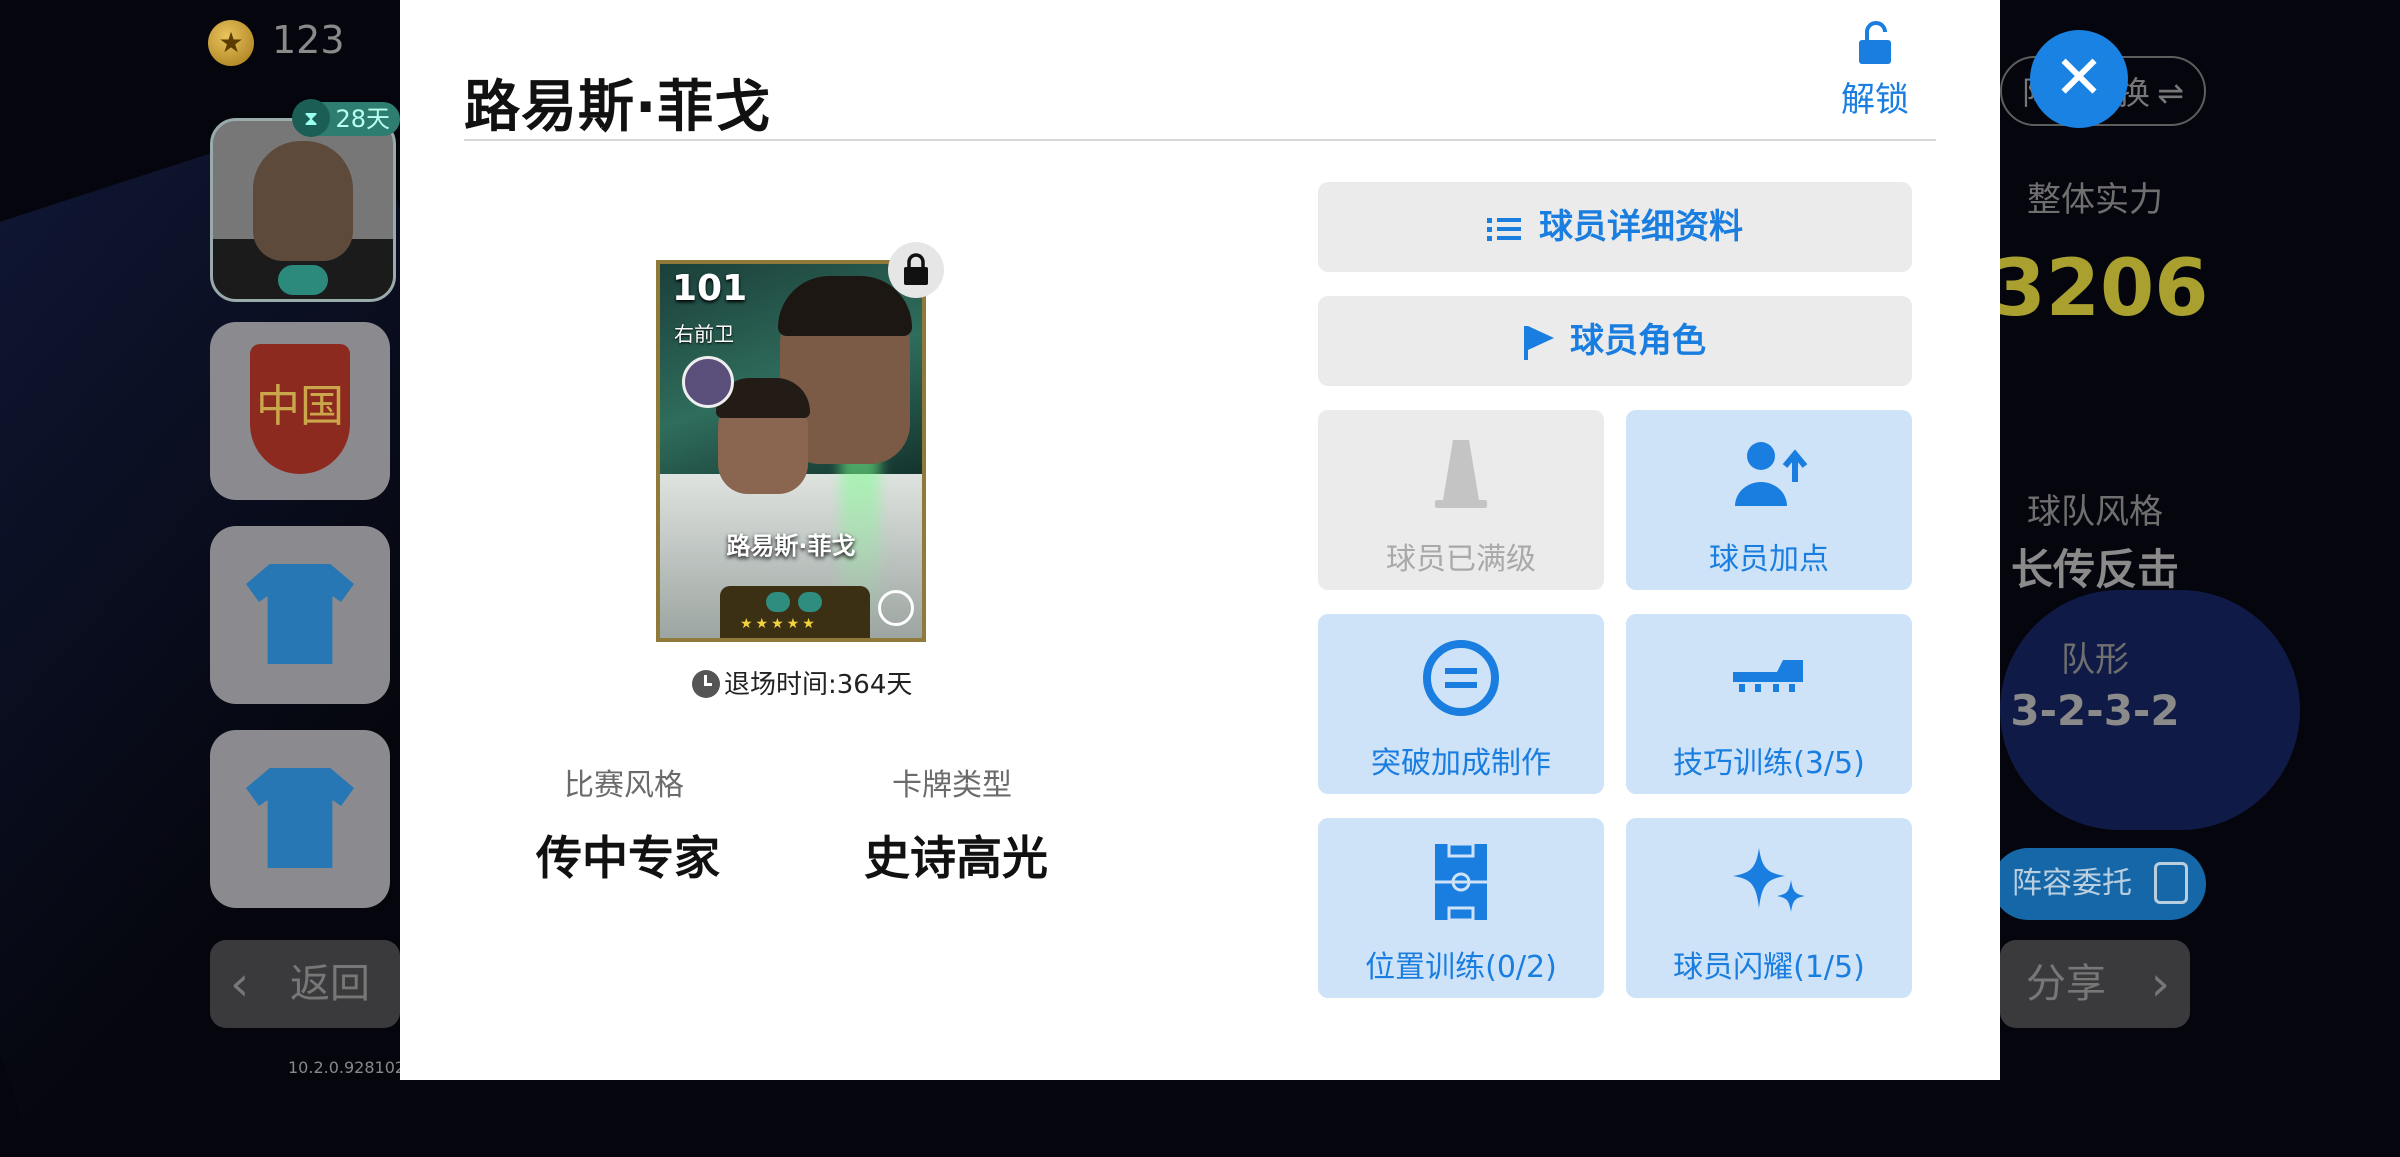  Describe the element at coordinates (795, 612) in the screenshot. I see `card-footer: ★★★★★` at that location.